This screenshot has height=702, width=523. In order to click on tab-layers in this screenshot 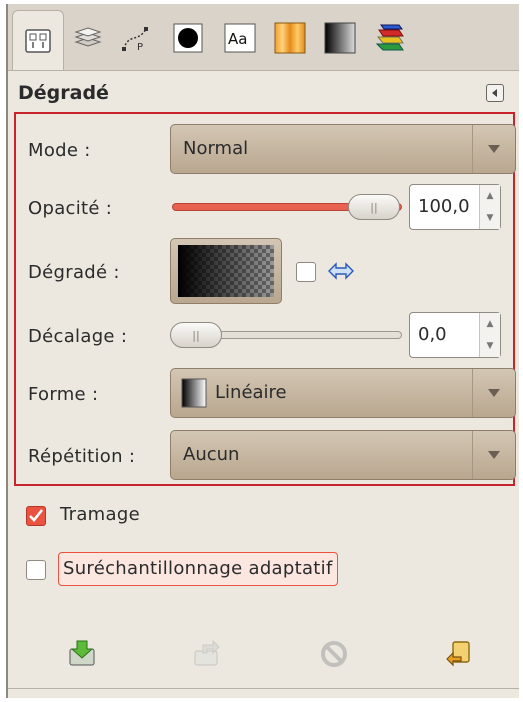, I will do `click(88, 38)`.